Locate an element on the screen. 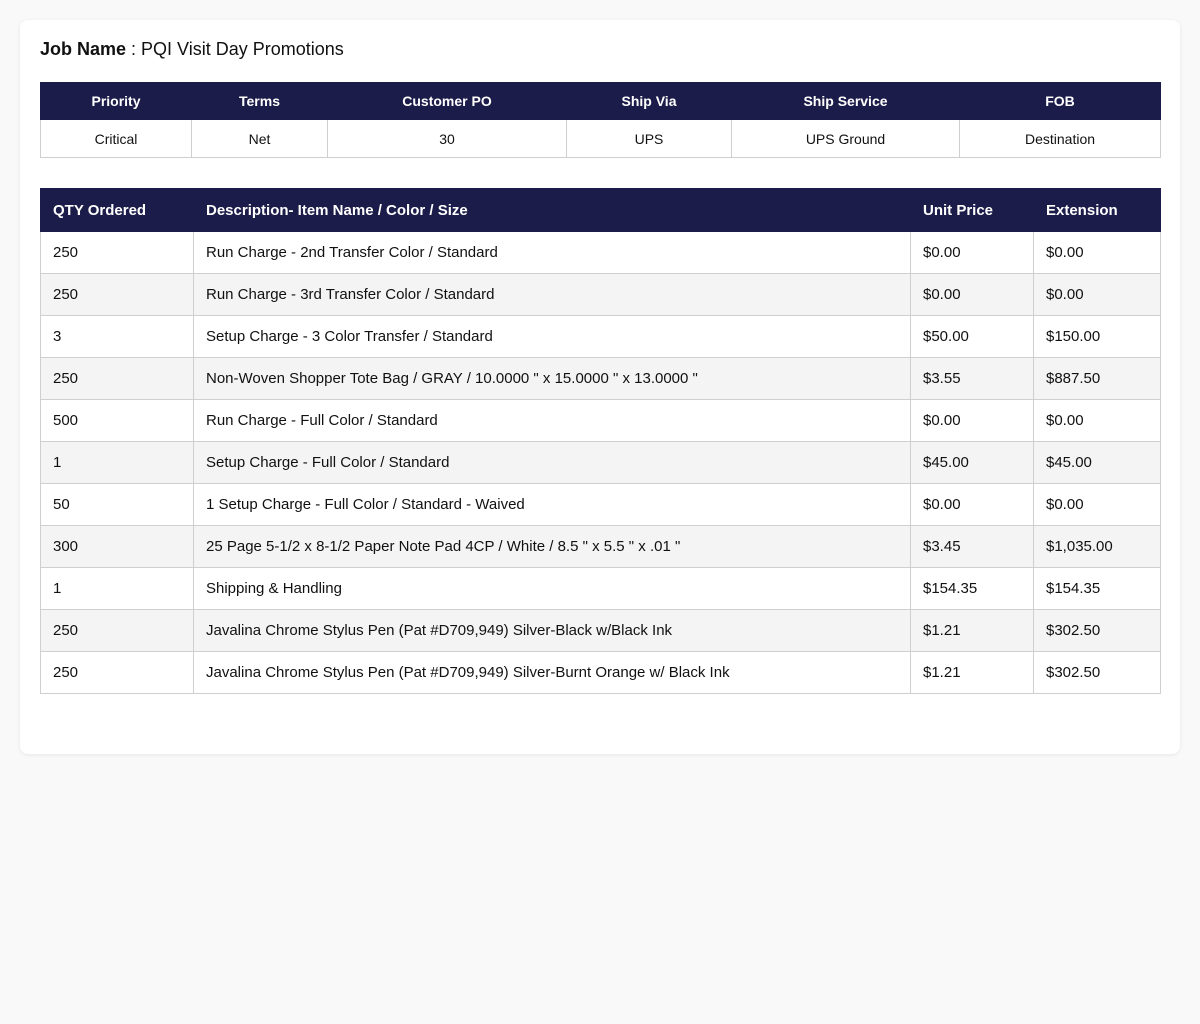  header-customer-po: Customer PO is located at coordinates (447, 101).